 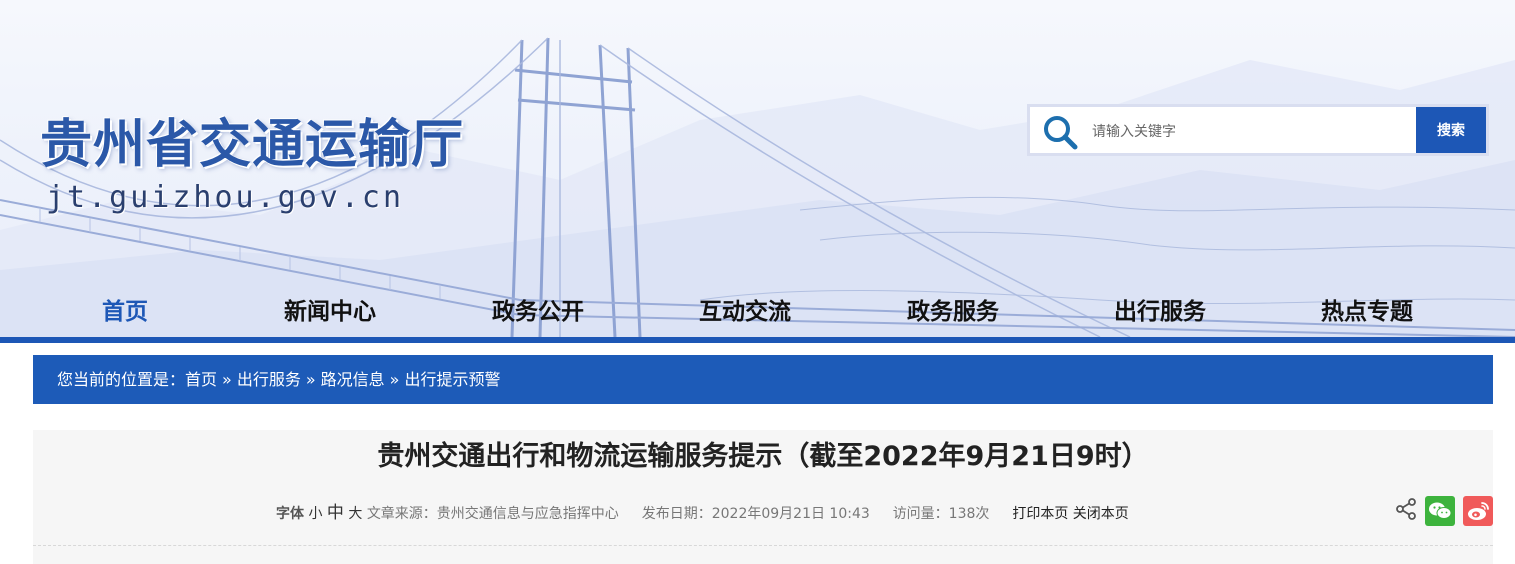 I want to click on print-page-button: 打印本页, so click(x=1040, y=514).